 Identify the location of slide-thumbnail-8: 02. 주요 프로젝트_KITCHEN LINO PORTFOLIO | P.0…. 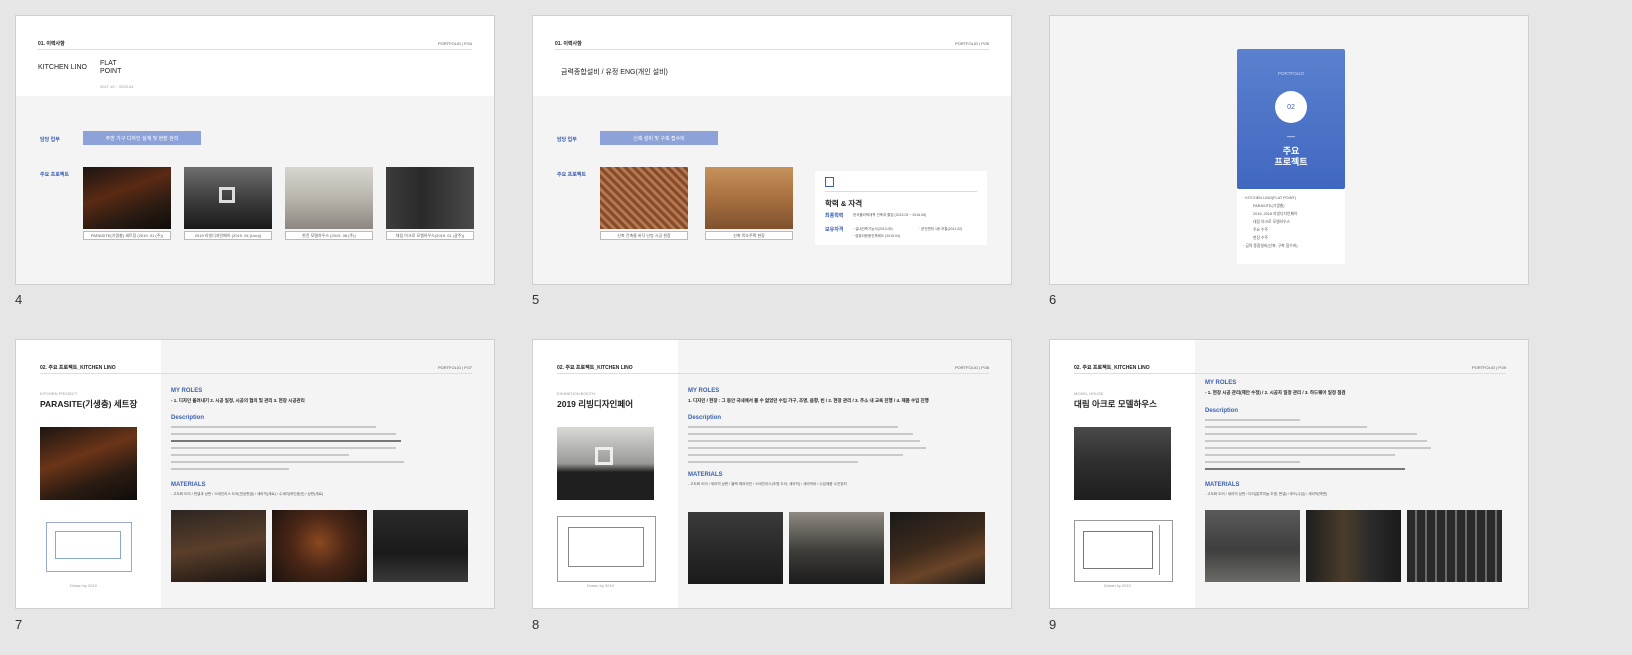
(772, 474).